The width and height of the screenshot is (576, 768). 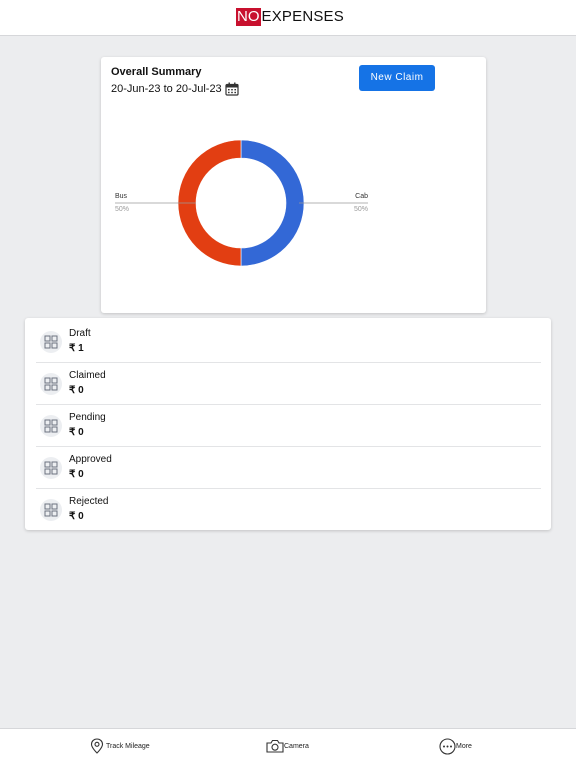 What do you see at coordinates (397, 78) in the screenshot?
I see `new-claim-button: New Claim` at bounding box center [397, 78].